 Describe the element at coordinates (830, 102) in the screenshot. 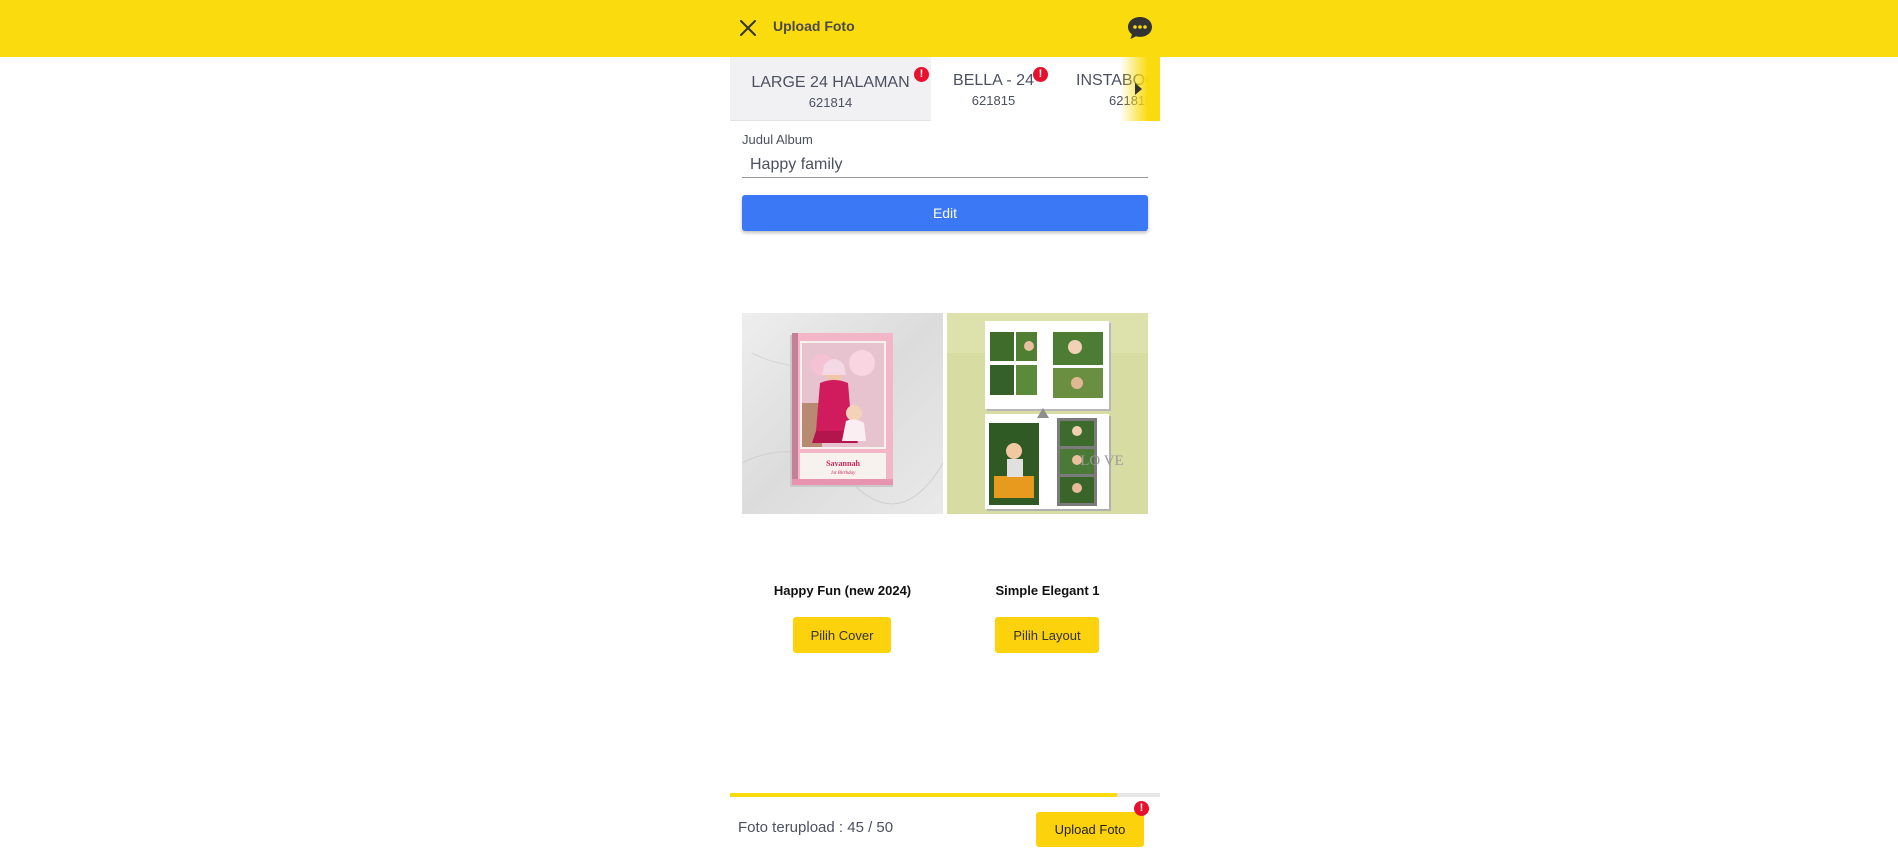

I see `tab-code: 621814` at that location.